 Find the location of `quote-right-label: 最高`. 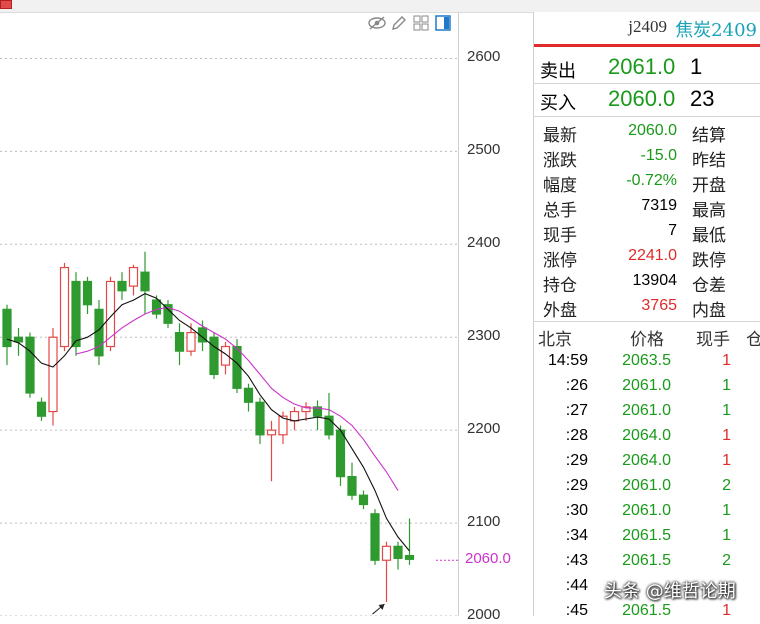

quote-right-label: 最高 is located at coordinates (709, 211).